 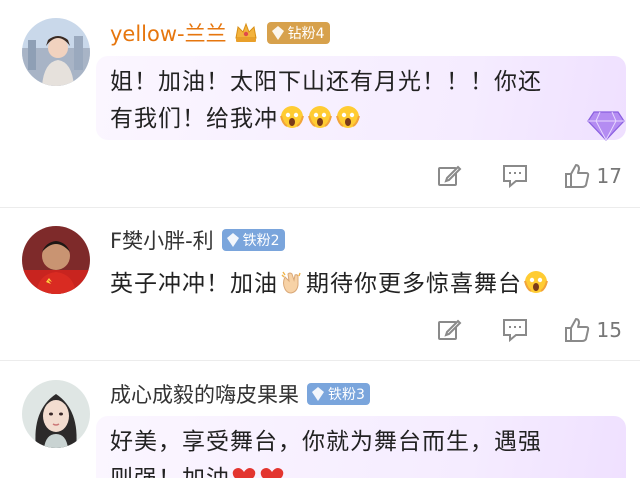 I want to click on crown-icon, so click(x=246, y=32).